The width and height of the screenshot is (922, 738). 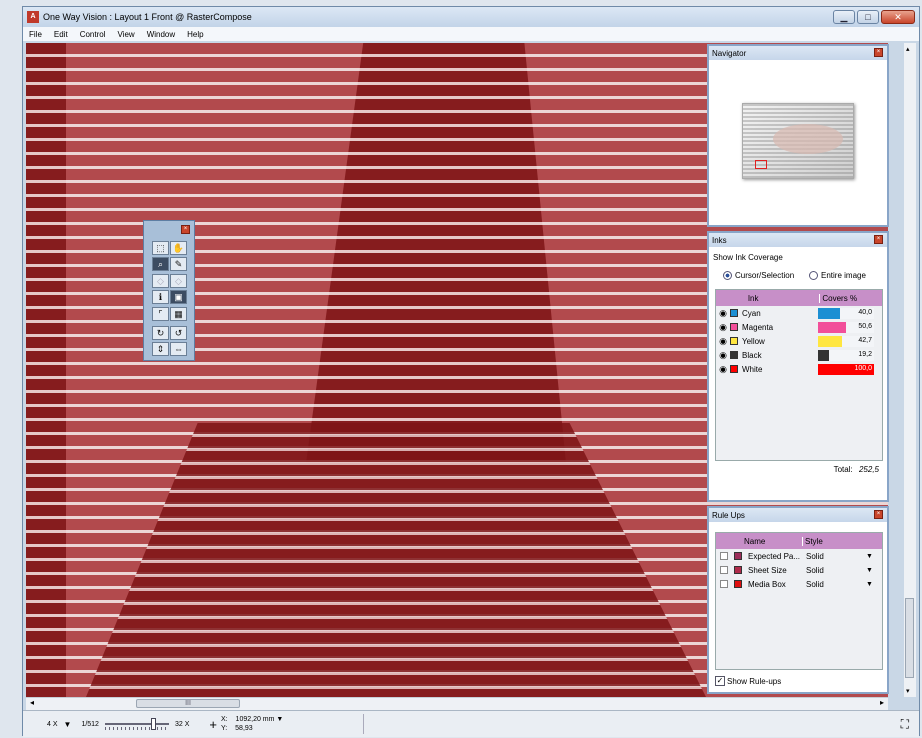 What do you see at coordinates (773, 541) in the screenshot?
I see `col-name: Name` at bounding box center [773, 541].